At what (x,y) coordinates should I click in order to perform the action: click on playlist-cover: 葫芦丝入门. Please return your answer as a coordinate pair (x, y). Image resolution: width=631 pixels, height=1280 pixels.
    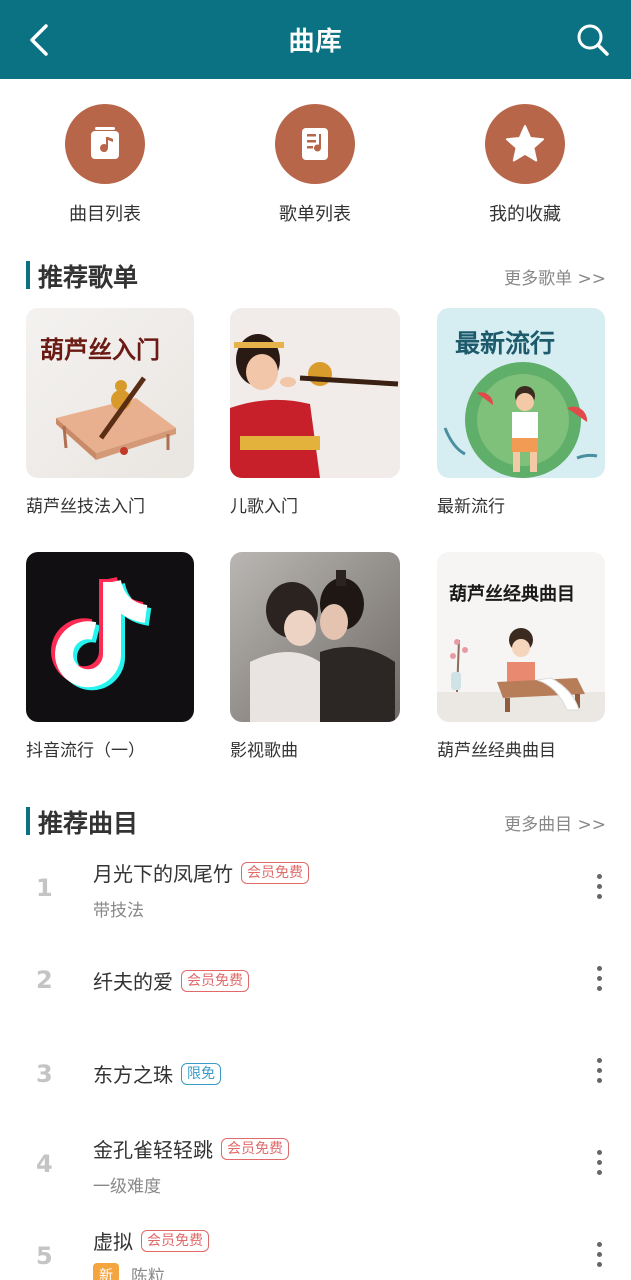
    Looking at the image, I should click on (110, 393).